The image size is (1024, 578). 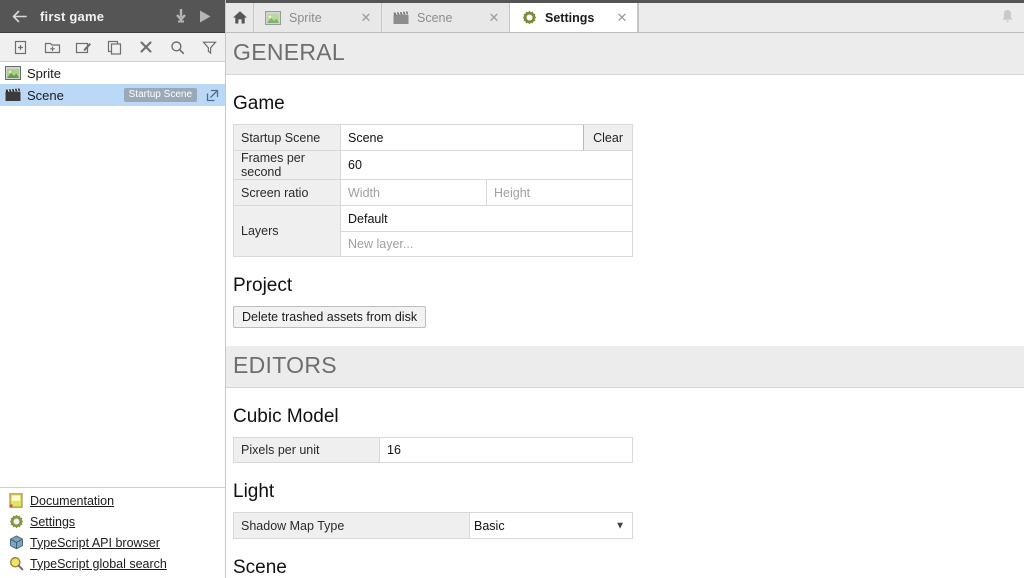 I want to click on asset-row-scene: Scene Startup Scene, so click(x=112, y=95).